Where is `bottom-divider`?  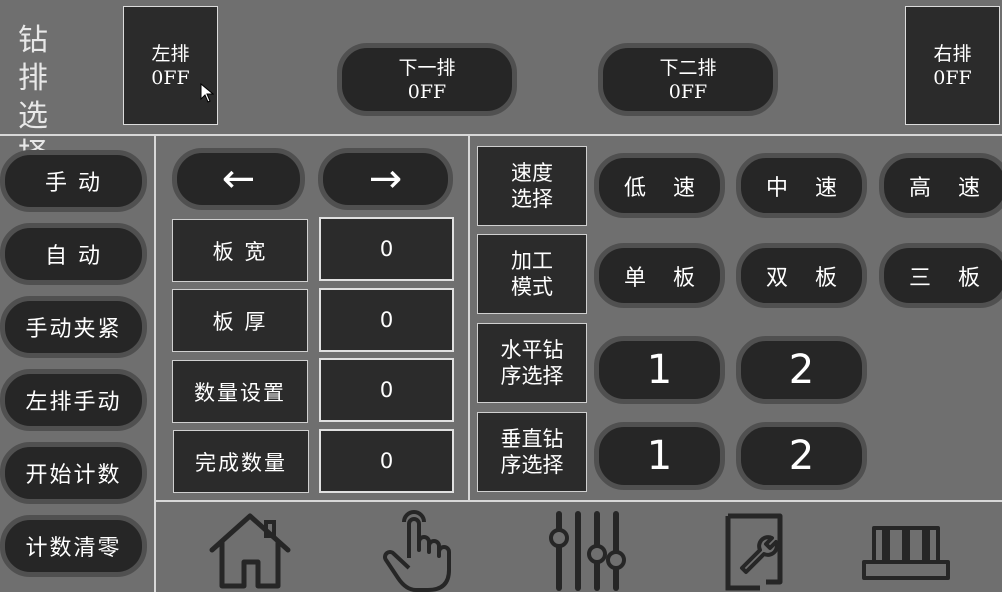 bottom-divider is located at coordinates (578, 501).